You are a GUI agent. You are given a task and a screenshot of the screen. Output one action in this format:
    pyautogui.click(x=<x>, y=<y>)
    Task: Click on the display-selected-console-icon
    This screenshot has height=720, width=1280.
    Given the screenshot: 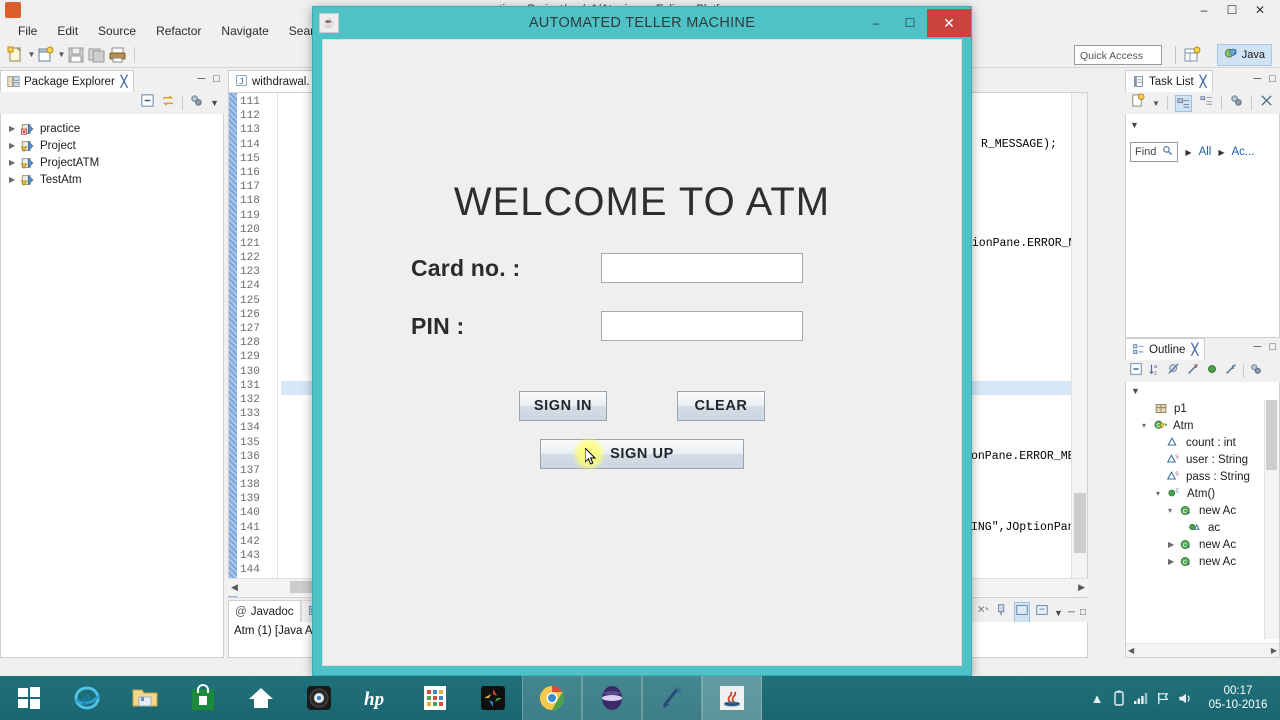 What is the action you would take?
    pyautogui.click(x=1021, y=612)
    